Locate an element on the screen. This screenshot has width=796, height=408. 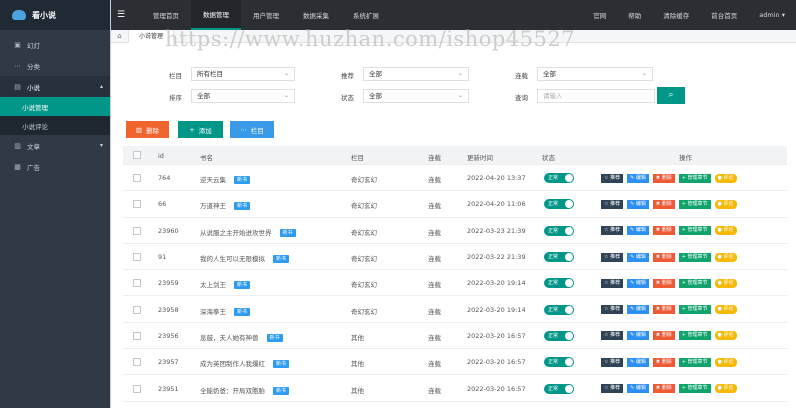
query-input: 请输入 is located at coordinates (596, 96).